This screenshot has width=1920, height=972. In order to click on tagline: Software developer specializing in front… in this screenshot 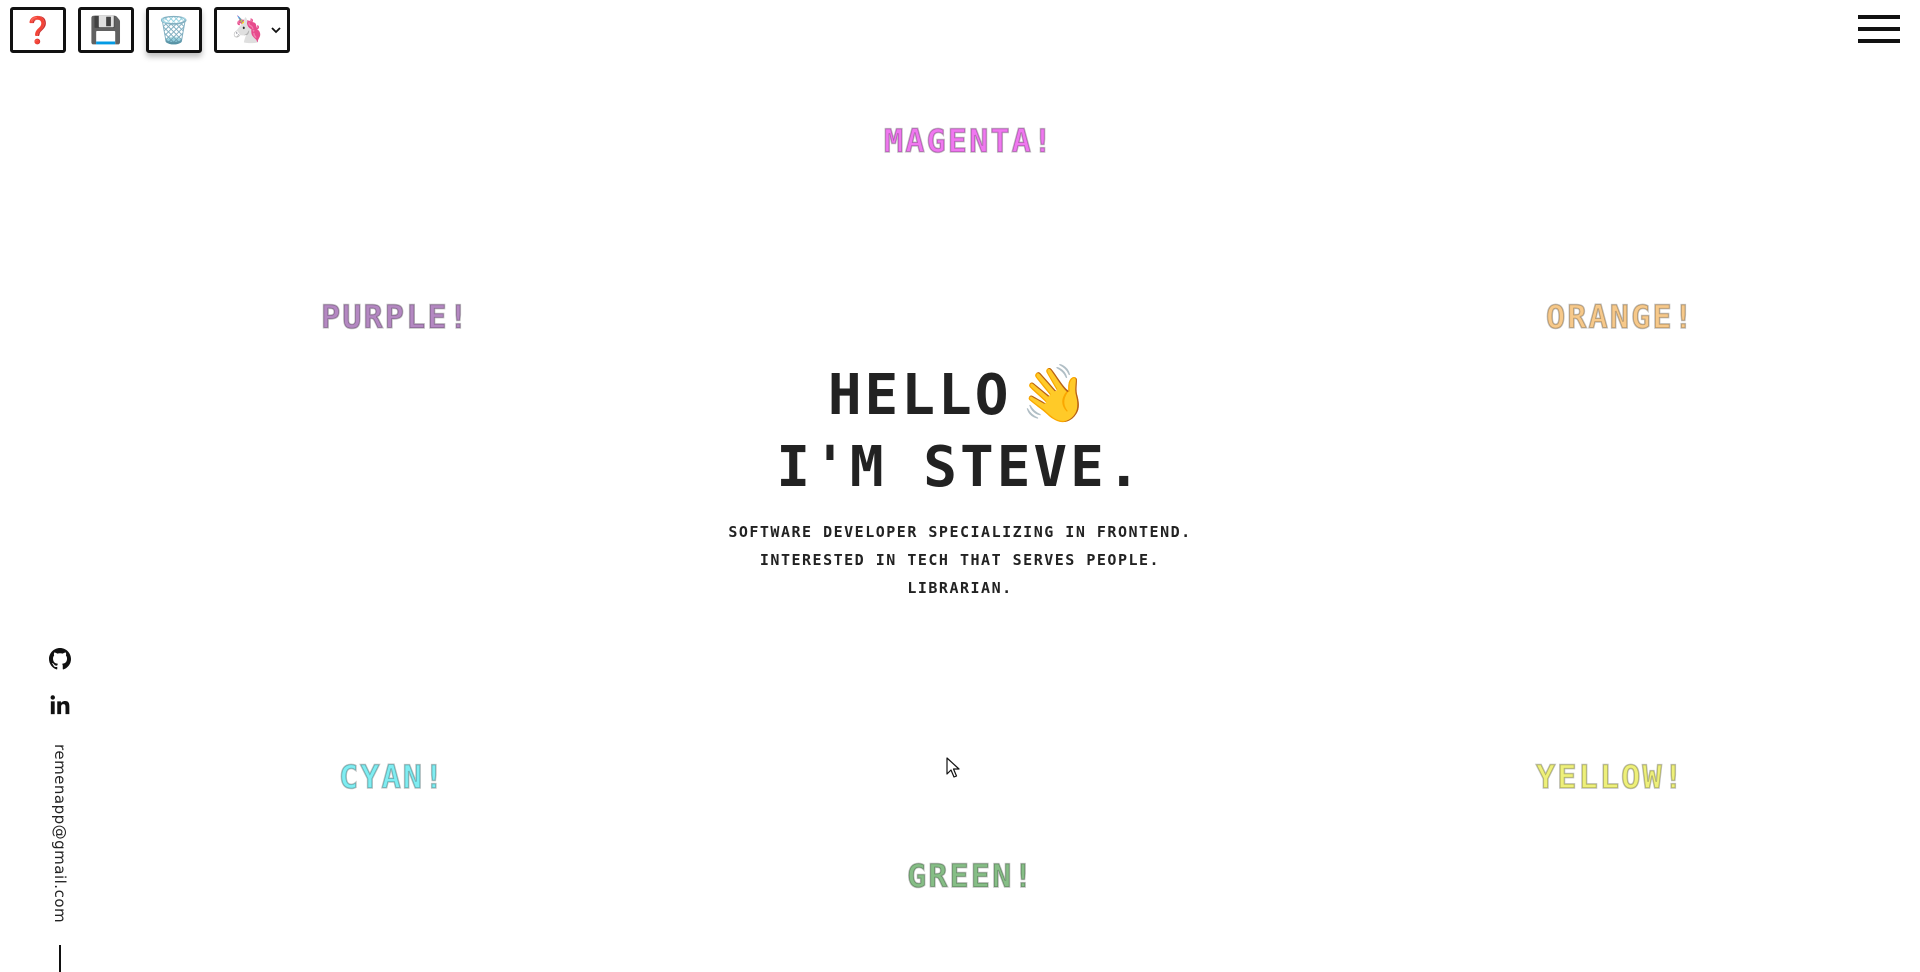, I will do `click(960, 560)`.